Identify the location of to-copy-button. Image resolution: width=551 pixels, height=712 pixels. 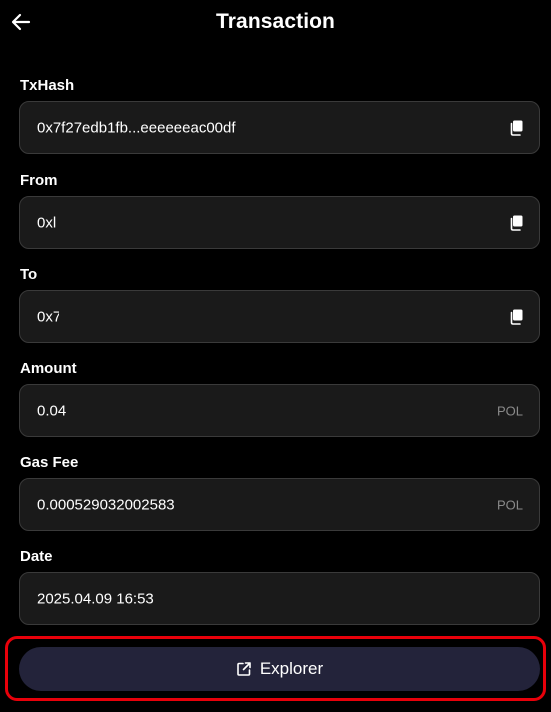
(516, 317).